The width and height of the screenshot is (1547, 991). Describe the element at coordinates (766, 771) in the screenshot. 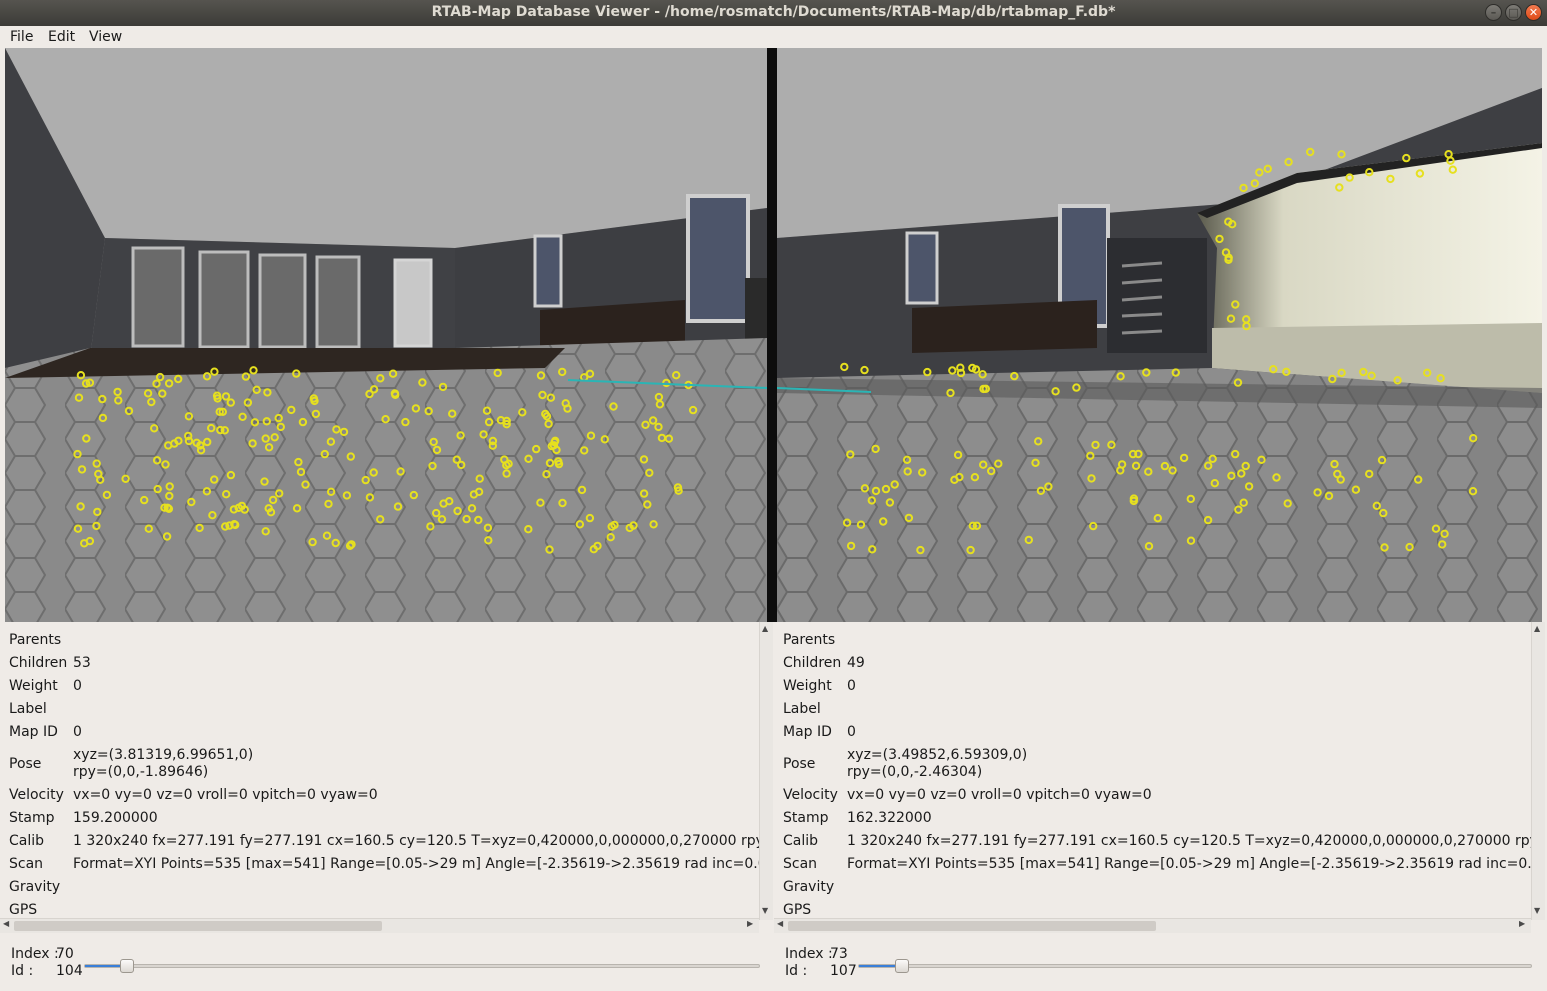

I see `left-info-vscrollbar: ▲ ▼` at that location.